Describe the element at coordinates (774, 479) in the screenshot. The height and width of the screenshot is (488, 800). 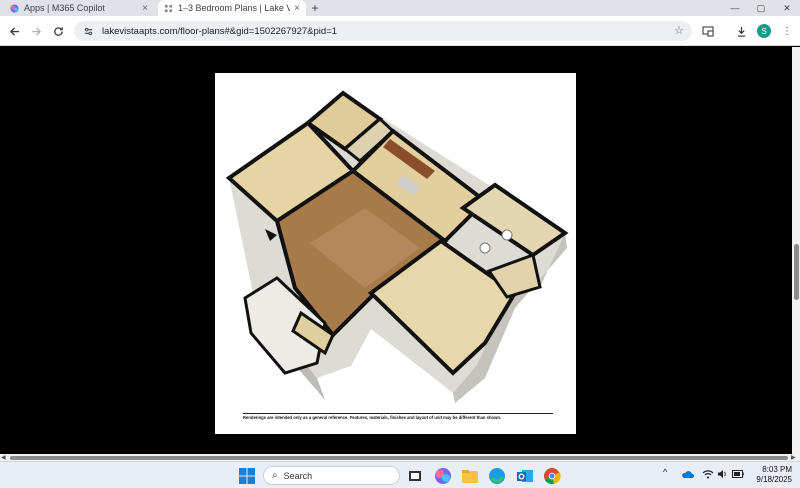
I see `clock-date: 9/18/2025` at that location.